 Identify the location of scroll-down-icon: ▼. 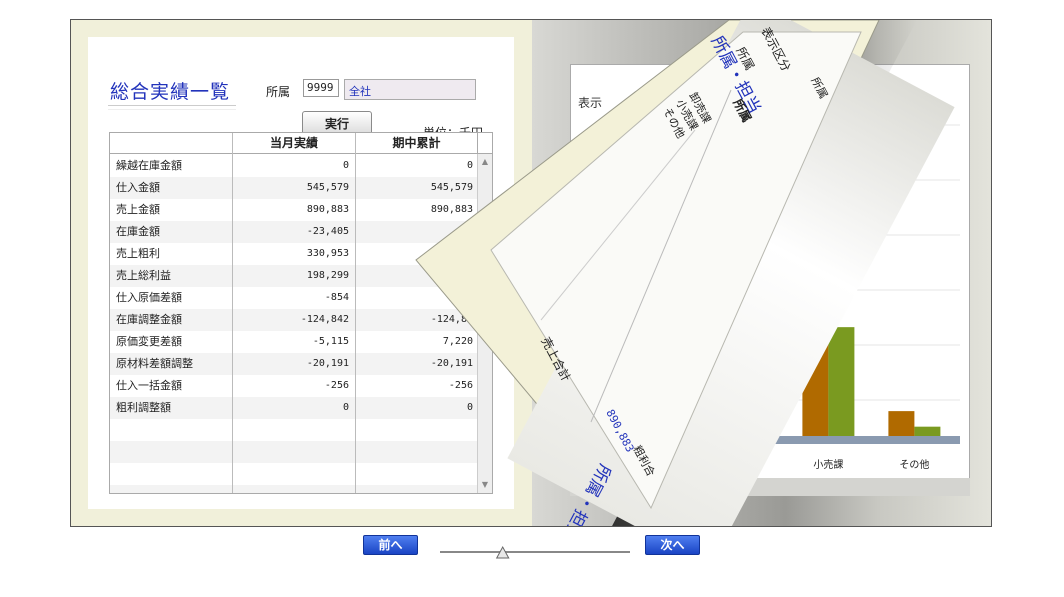
(485, 485).